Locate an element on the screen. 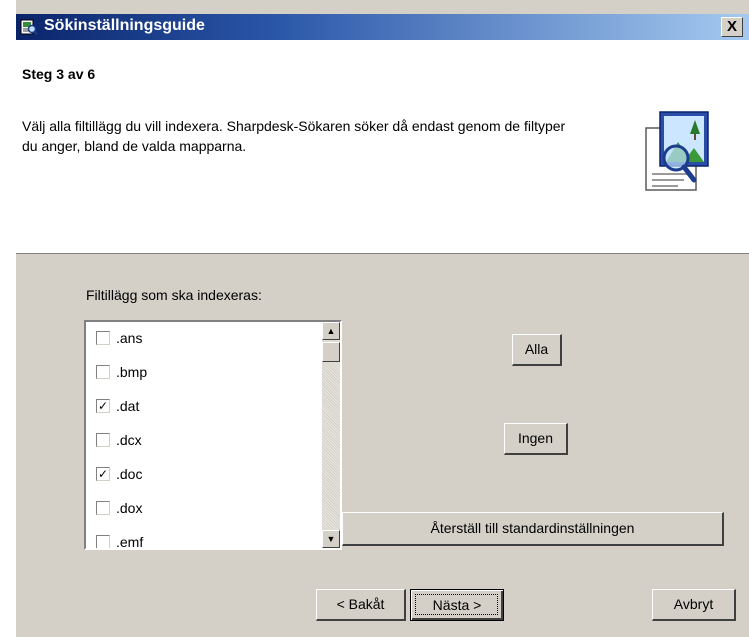 This screenshot has height=637, width=749. window-title: Sökinställningsguide is located at coordinates (124, 25).